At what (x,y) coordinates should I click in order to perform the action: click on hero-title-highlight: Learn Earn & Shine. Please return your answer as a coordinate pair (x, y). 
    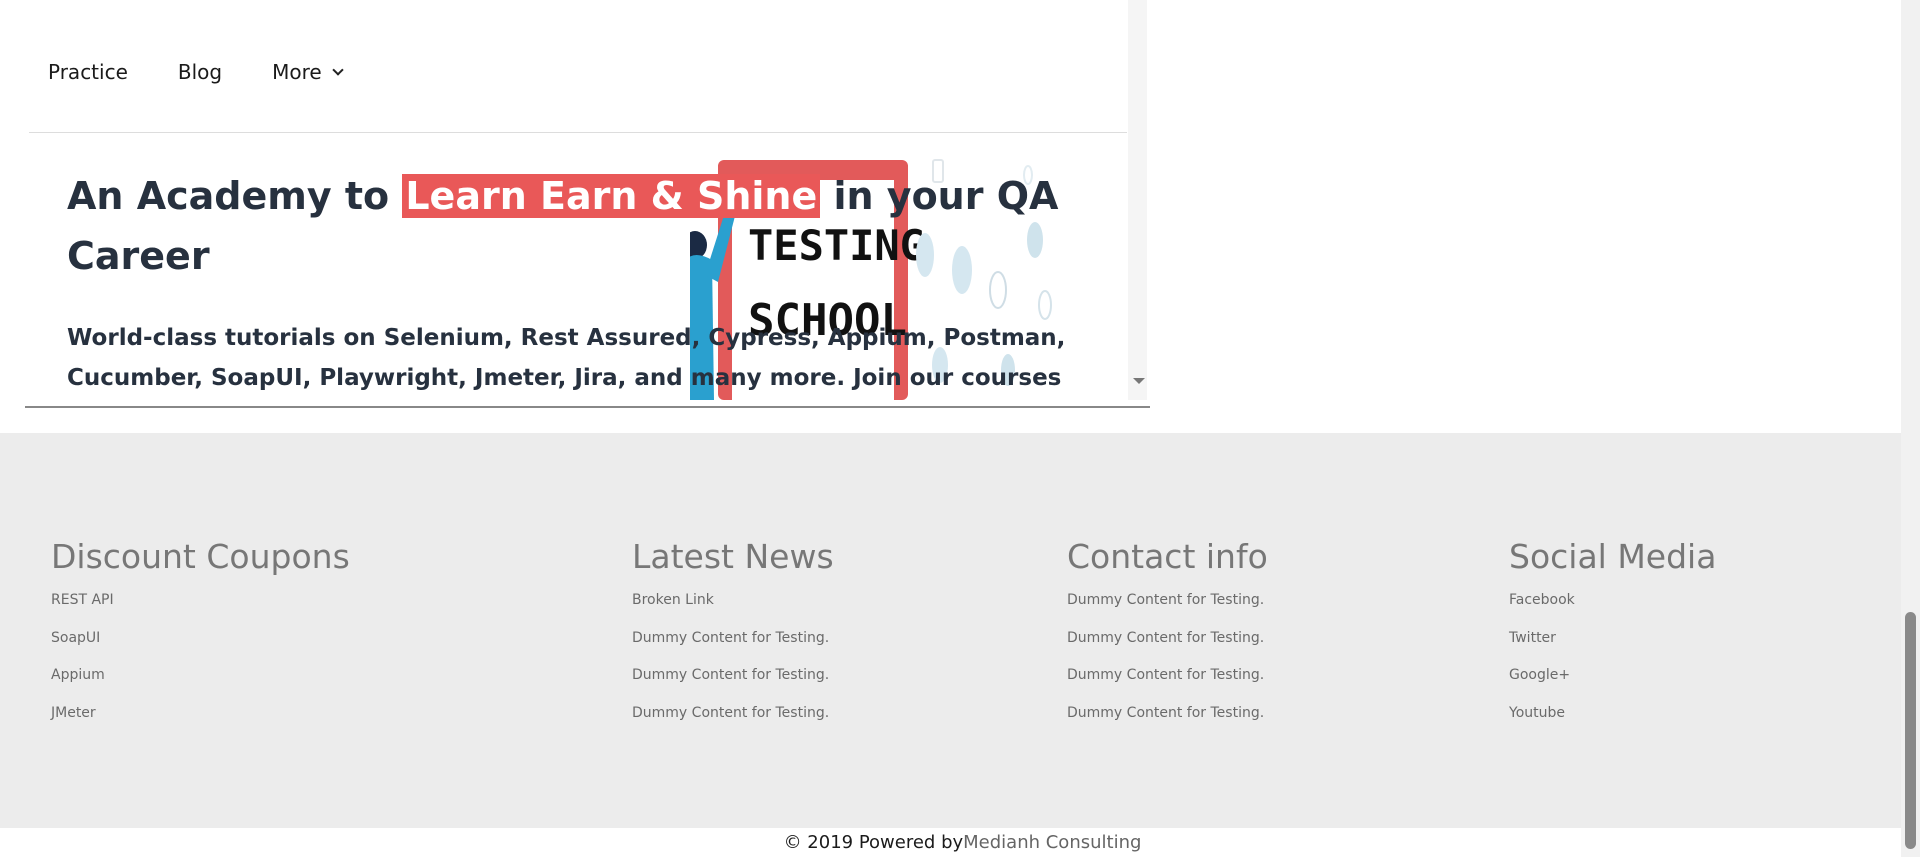
    Looking at the image, I should click on (611, 196).